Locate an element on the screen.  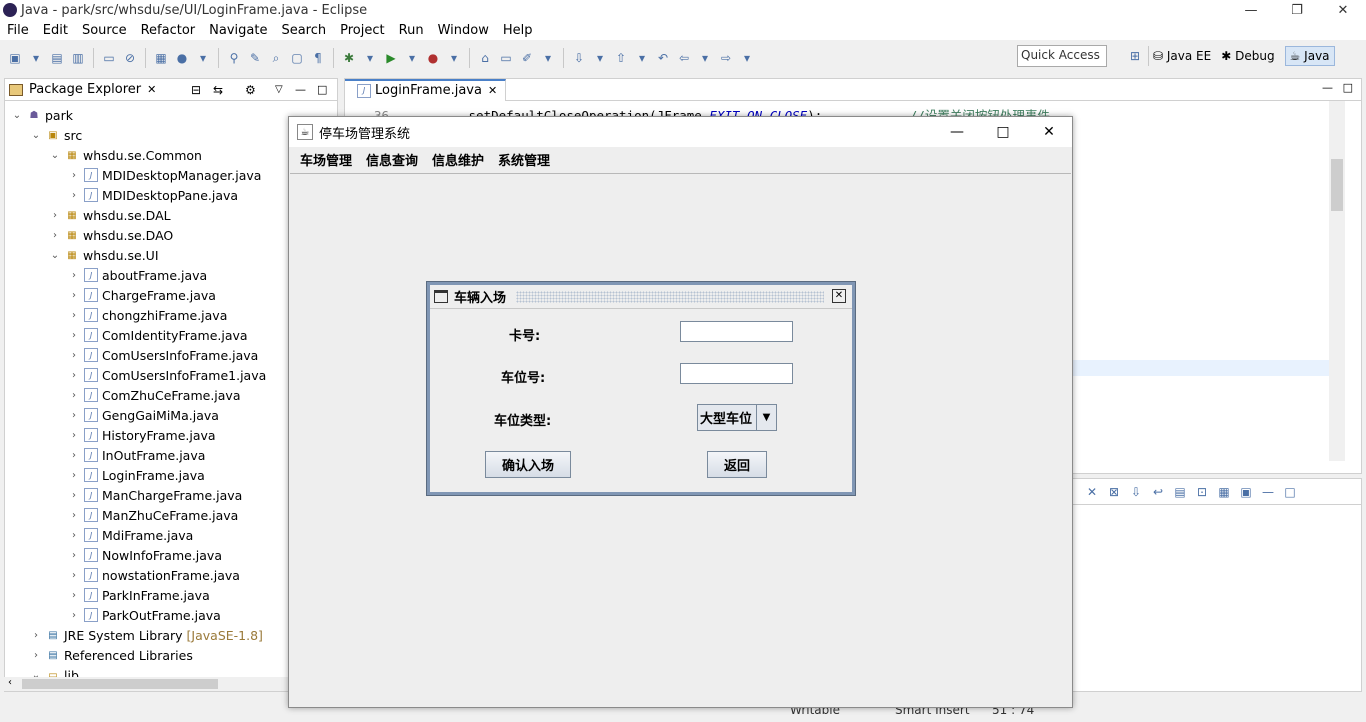
remove-all-icon: ⊠ is located at coordinates (1114, 492).